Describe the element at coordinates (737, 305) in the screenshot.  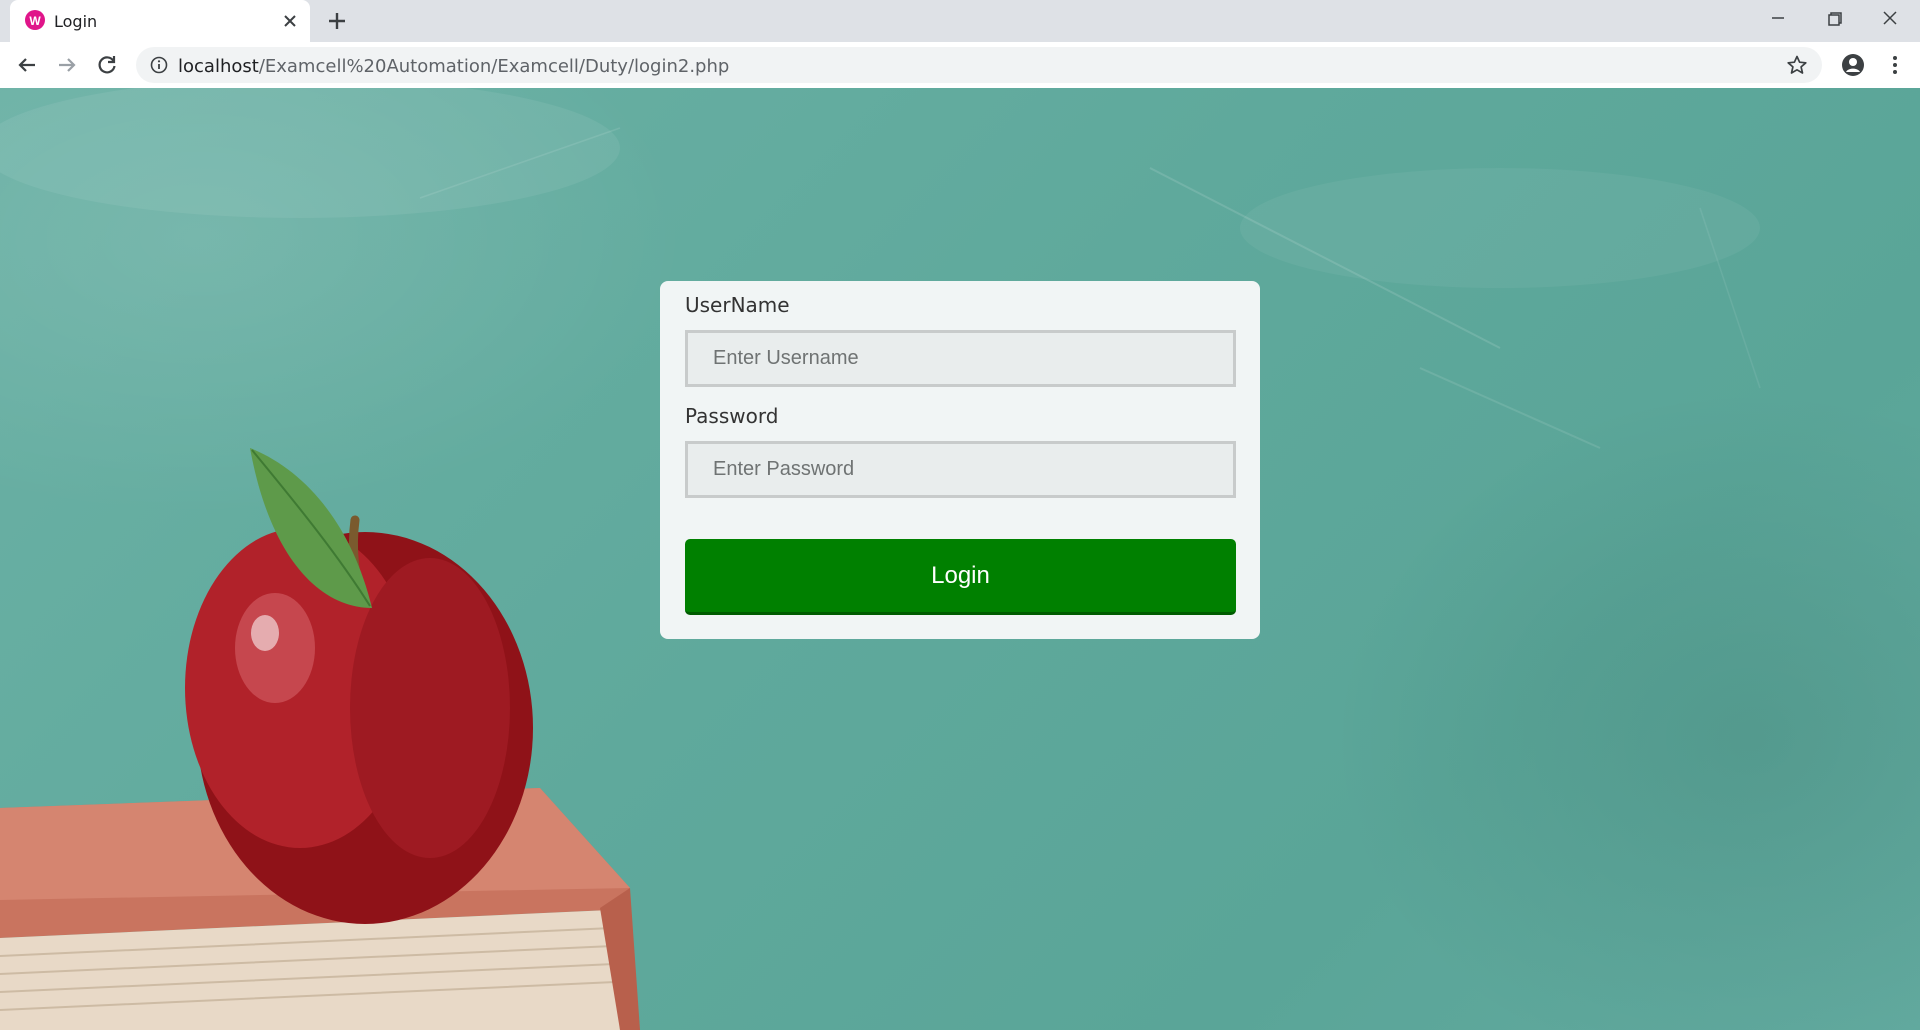
I see `username-label: UserName` at that location.